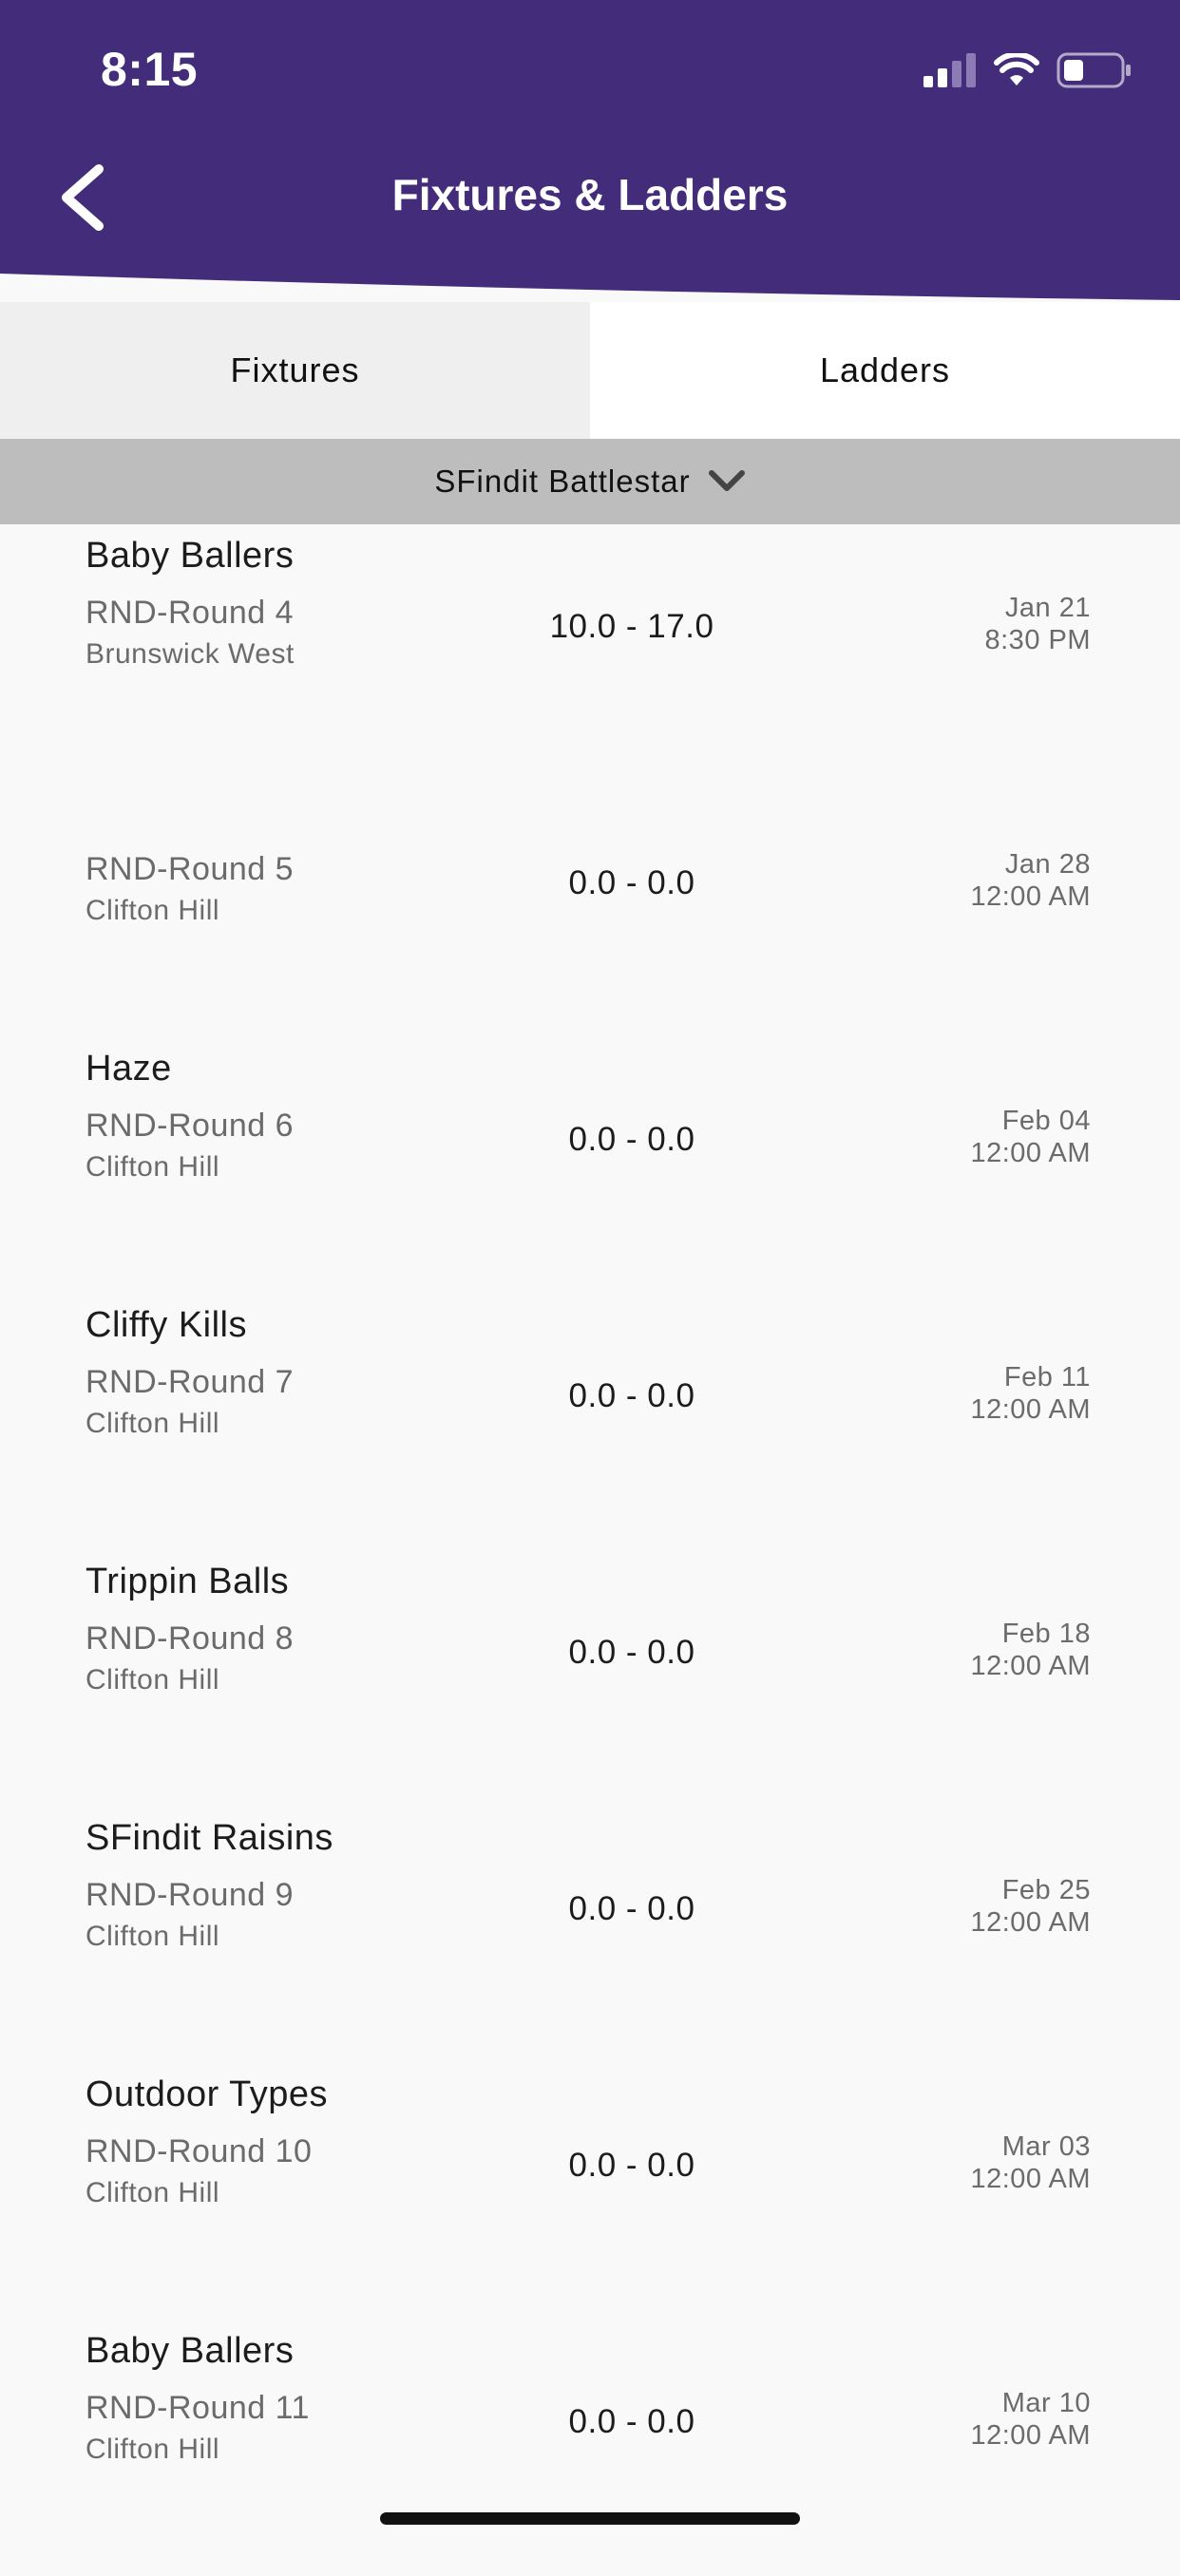 The height and width of the screenshot is (2576, 1180). What do you see at coordinates (190, 1638) in the screenshot?
I see `round-label: RND-Round 8` at bounding box center [190, 1638].